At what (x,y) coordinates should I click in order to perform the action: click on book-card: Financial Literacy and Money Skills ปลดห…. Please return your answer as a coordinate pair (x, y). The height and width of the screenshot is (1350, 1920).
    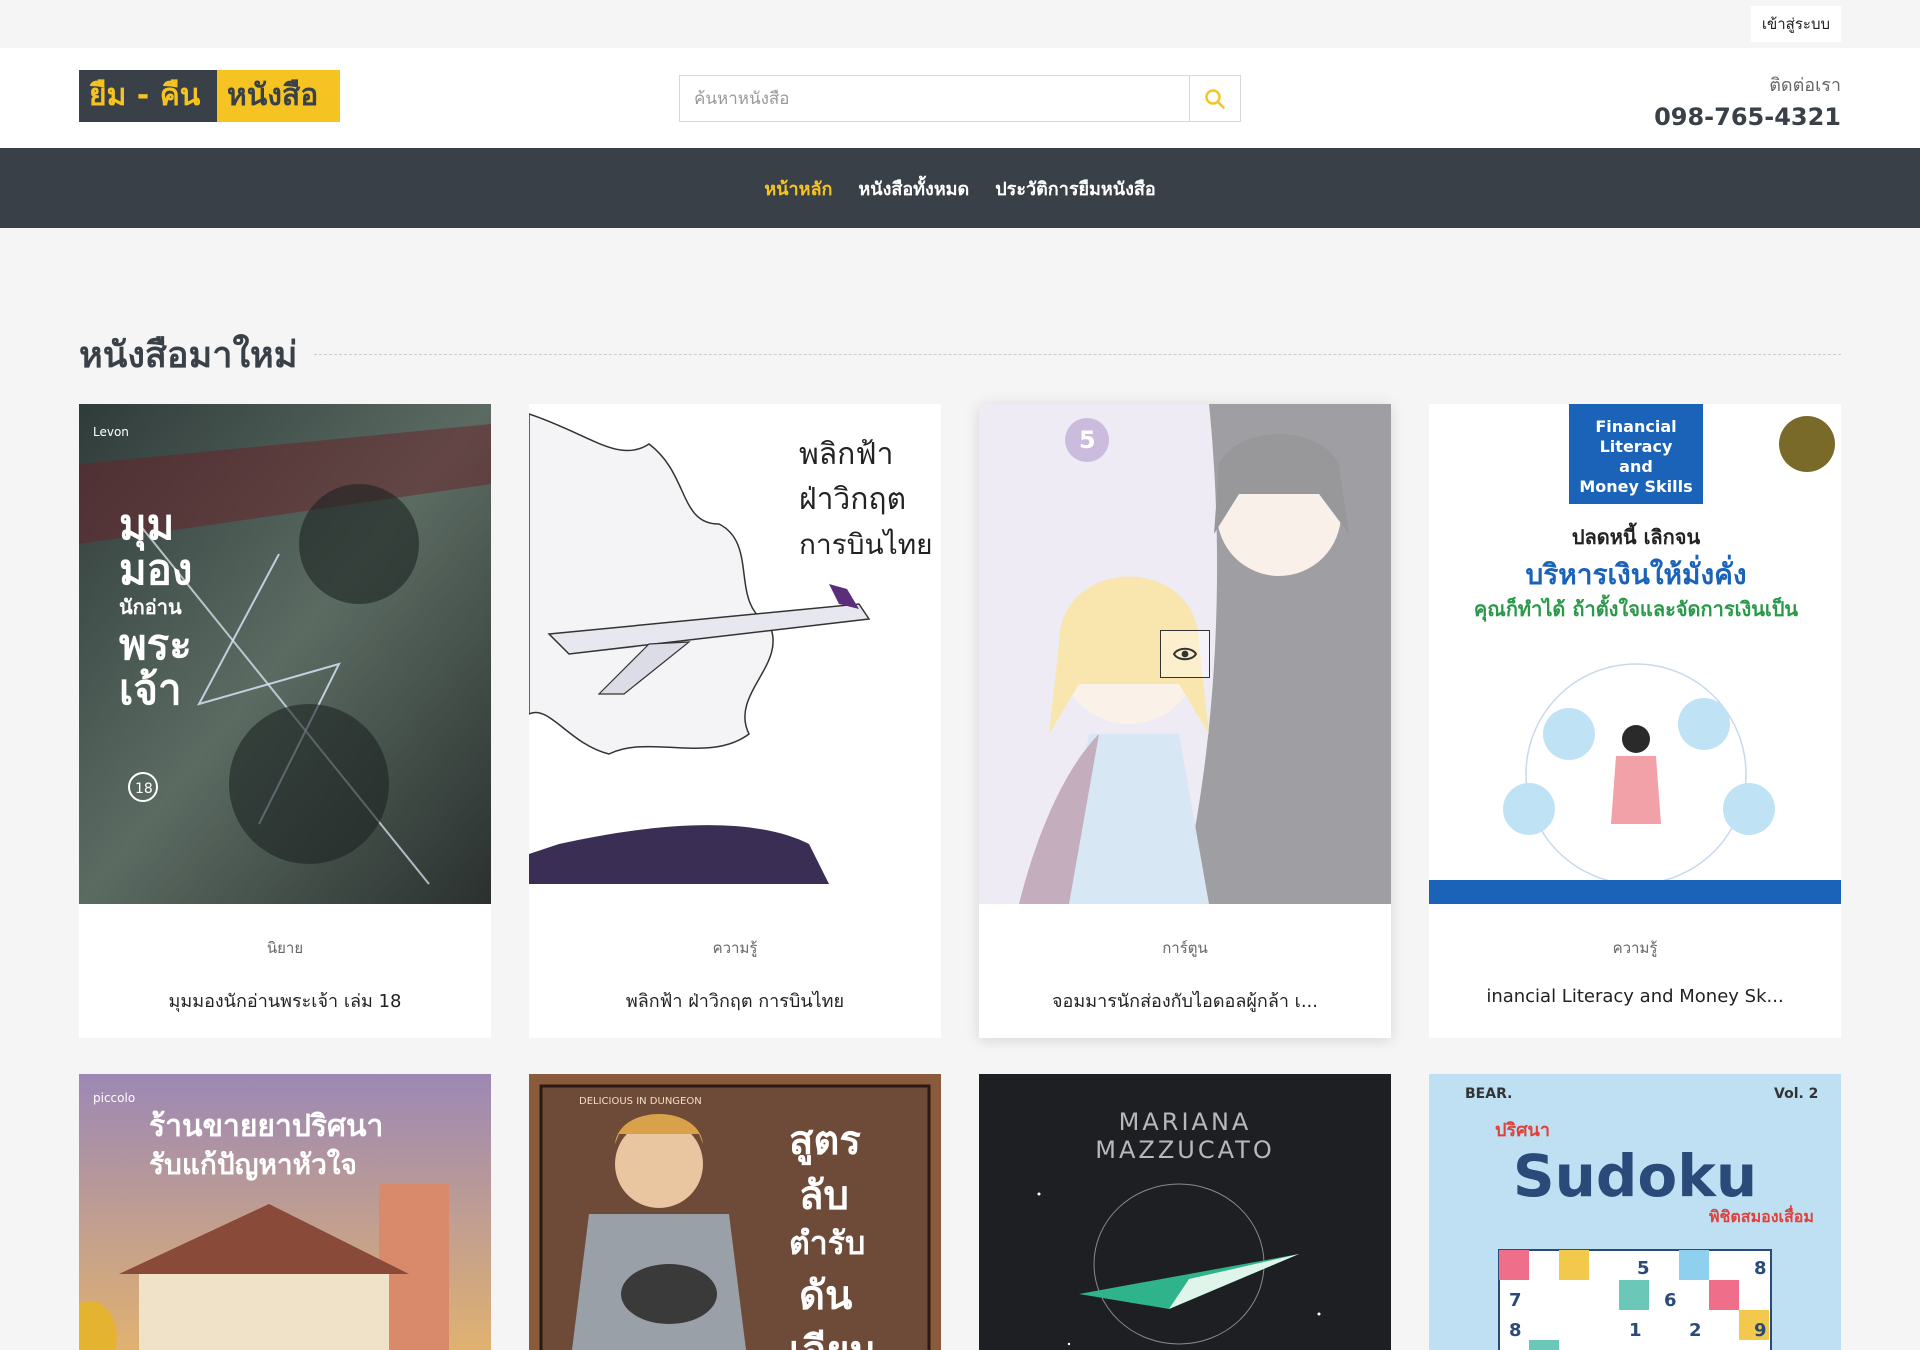
    Looking at the image, I should click on (1635, 721).